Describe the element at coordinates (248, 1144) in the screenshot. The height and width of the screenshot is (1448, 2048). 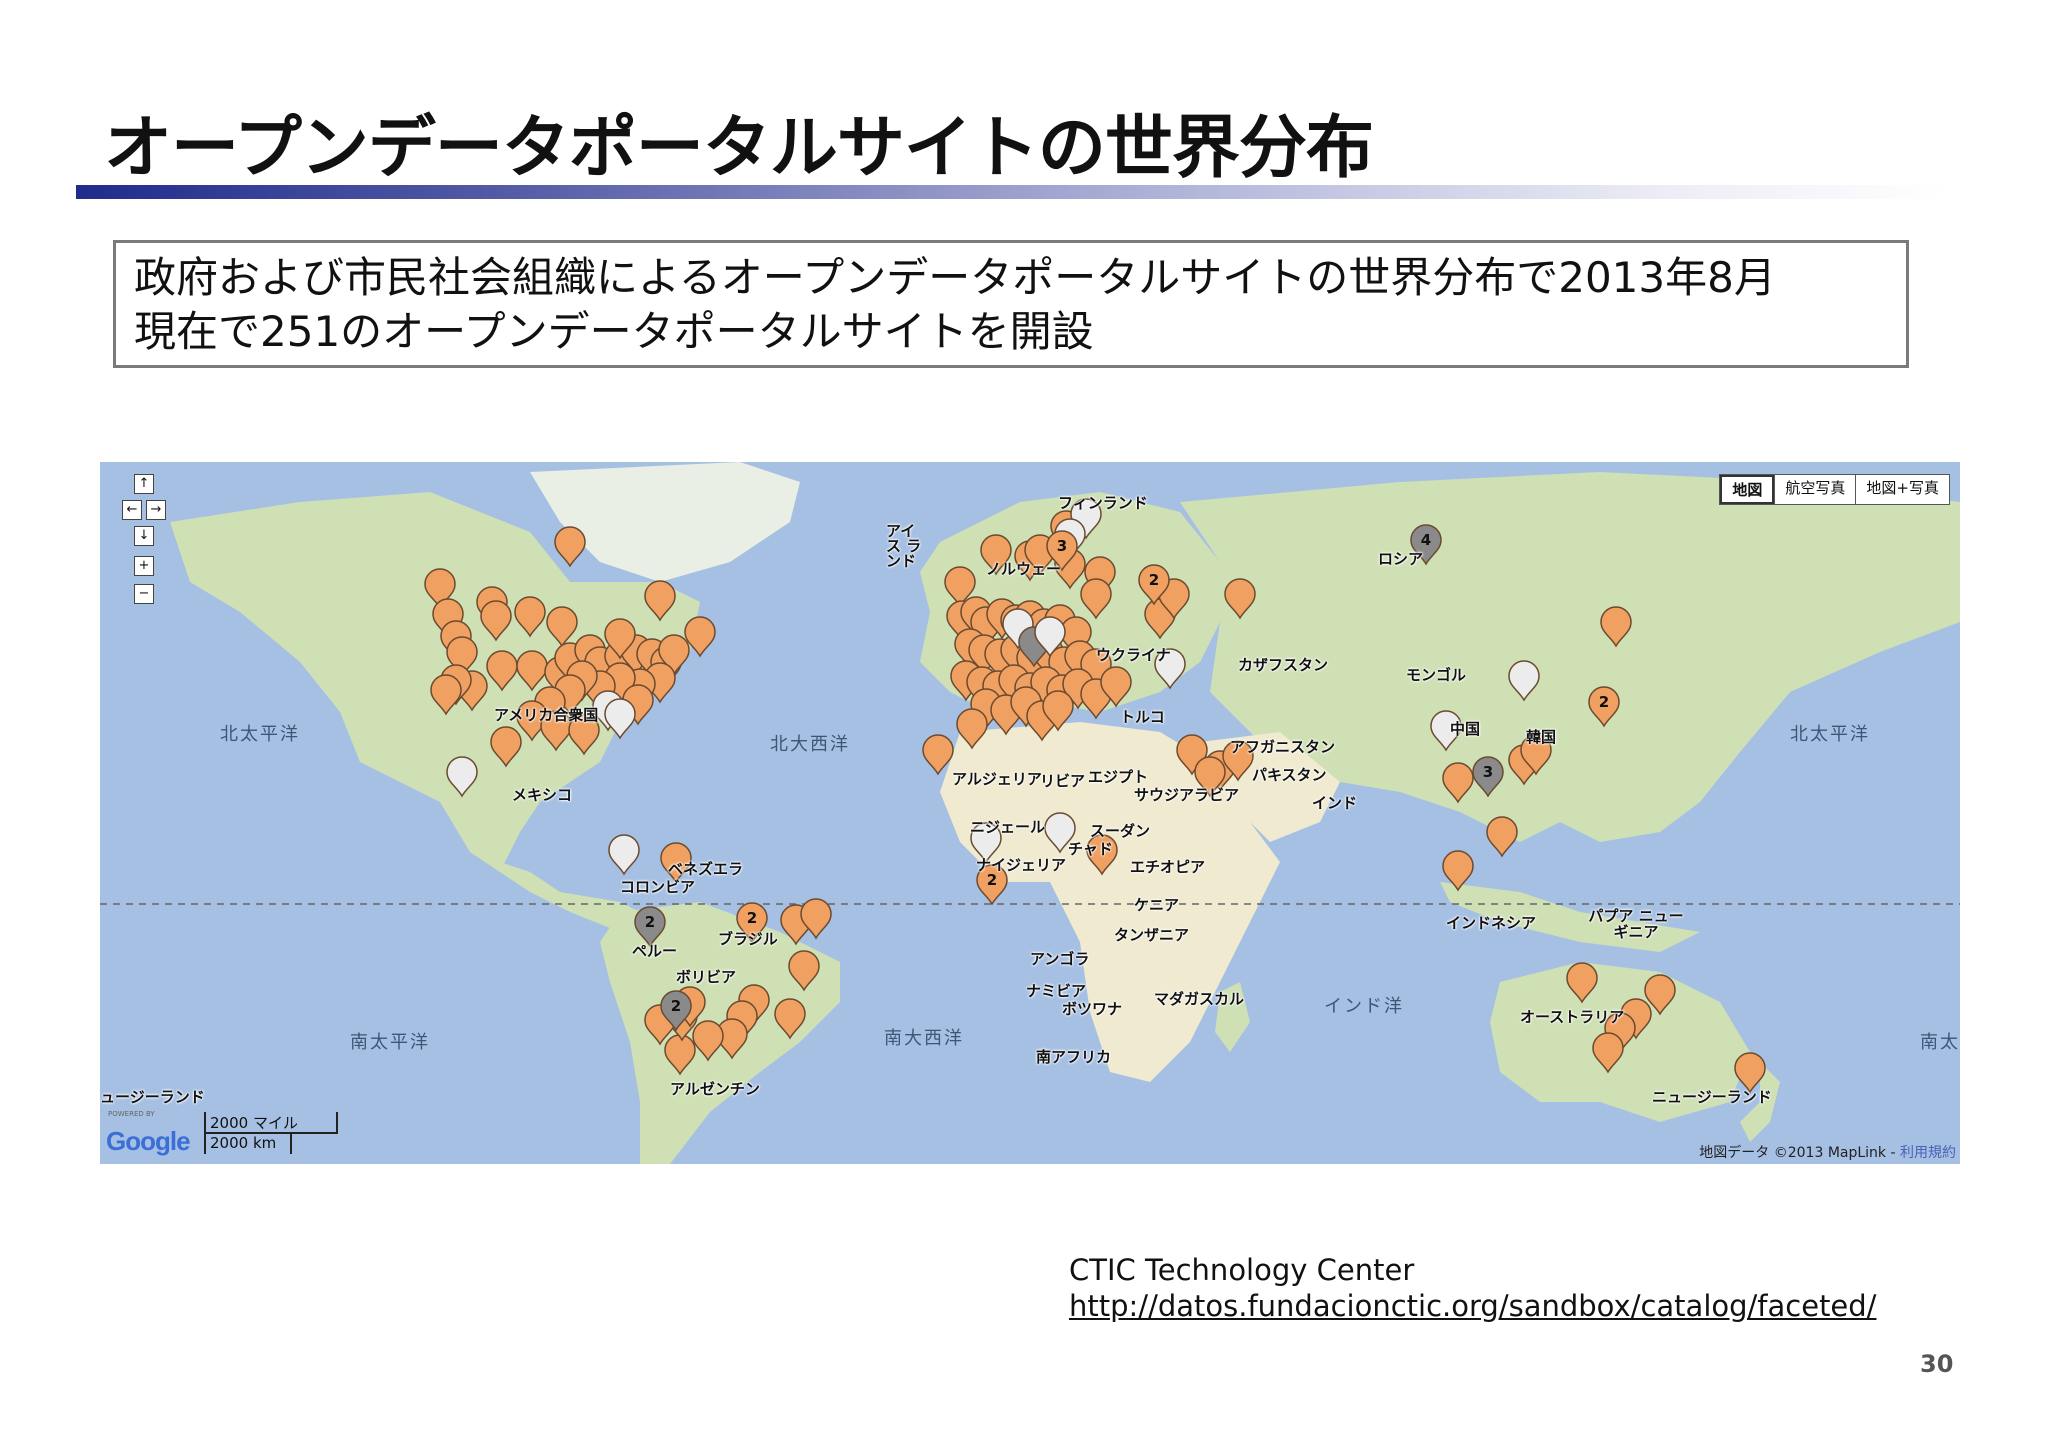
I see `scale-km: 2000 km` at that location.